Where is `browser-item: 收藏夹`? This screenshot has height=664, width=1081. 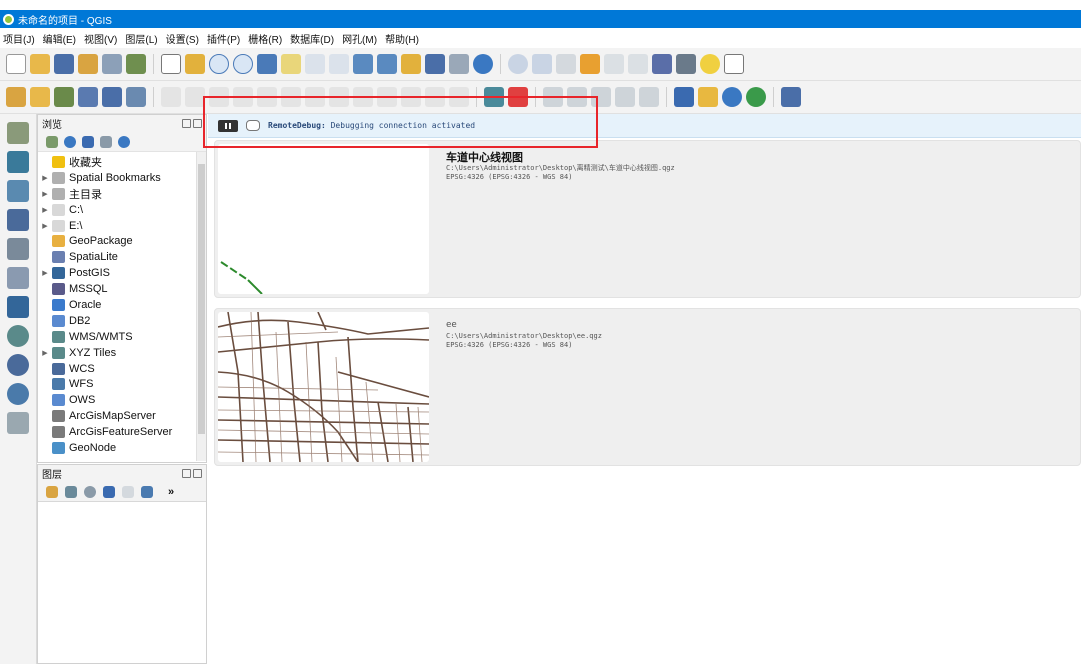 browser-item: 收藏夹 is located at coordinates (122, 162).